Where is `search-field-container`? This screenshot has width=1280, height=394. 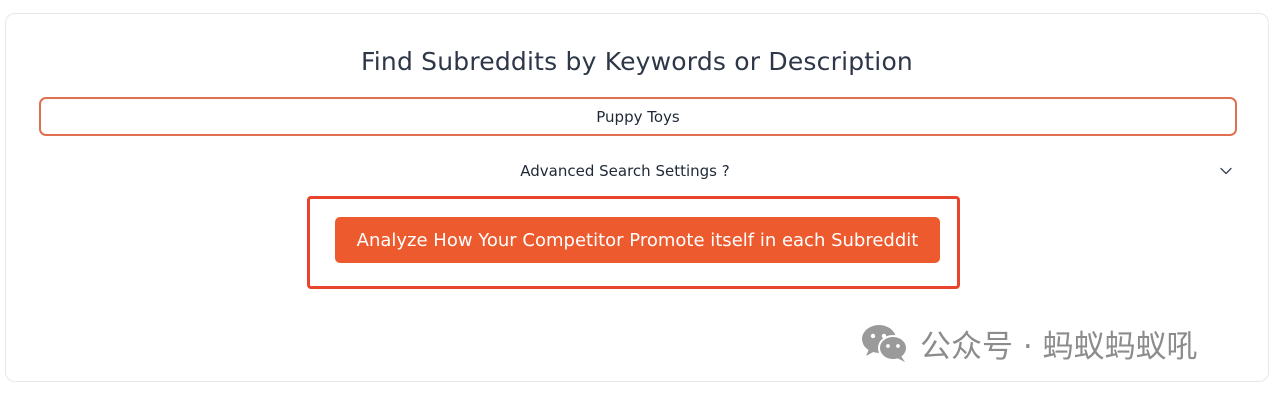
search-field-container is located at coordinates (638, 116).